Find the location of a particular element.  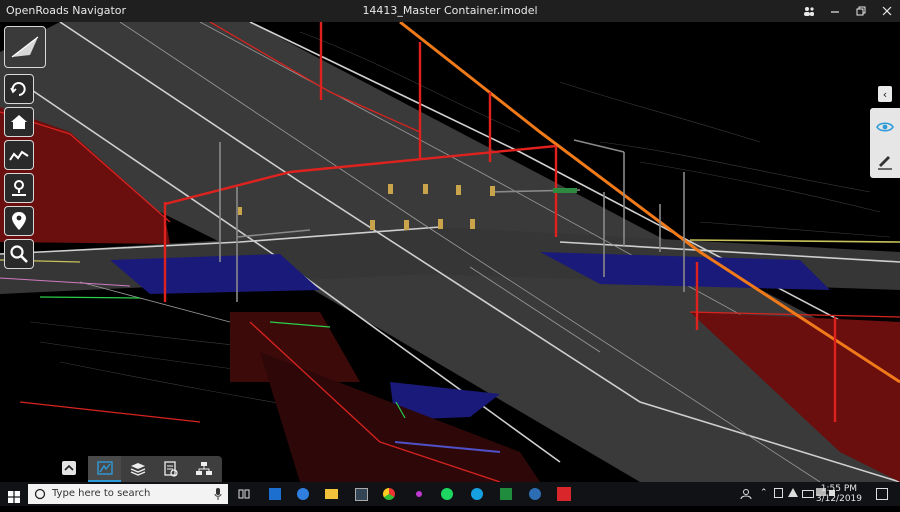

location-pin-icon is located at coordinates (19, 221).